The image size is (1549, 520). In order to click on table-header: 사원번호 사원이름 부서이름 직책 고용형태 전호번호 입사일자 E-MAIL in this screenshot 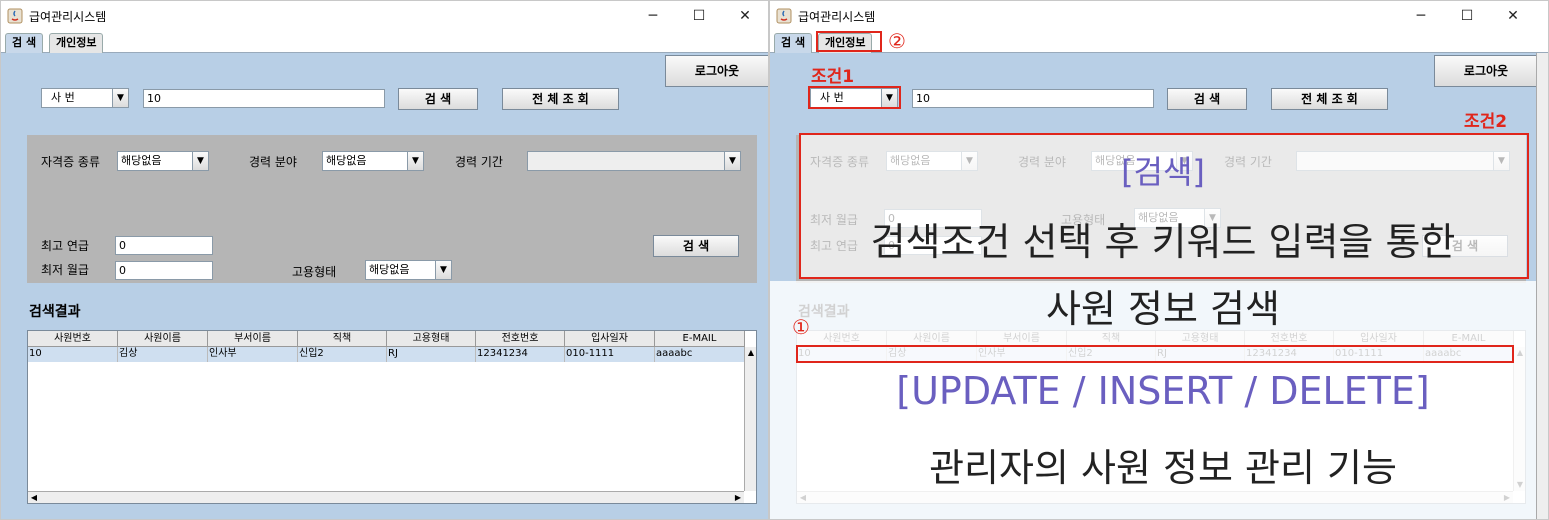, I will do `click(386, 339)`.